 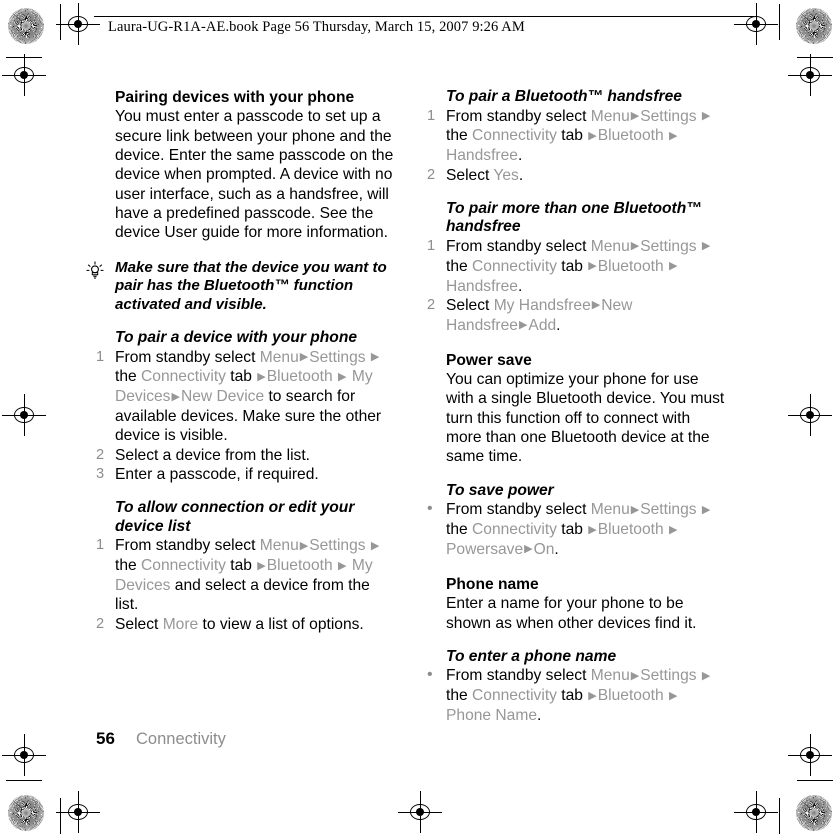 I want to click on heading-to-save-power: To save power, so click(x=500, y=490).